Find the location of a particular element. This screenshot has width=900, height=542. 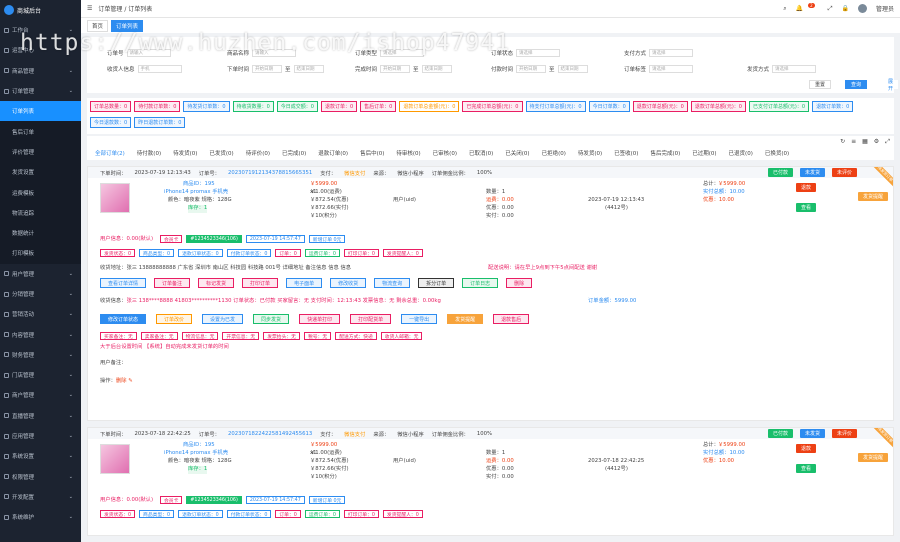

sidebar-item: 商品管理 ⌄ is located at coordinates (40, 71).